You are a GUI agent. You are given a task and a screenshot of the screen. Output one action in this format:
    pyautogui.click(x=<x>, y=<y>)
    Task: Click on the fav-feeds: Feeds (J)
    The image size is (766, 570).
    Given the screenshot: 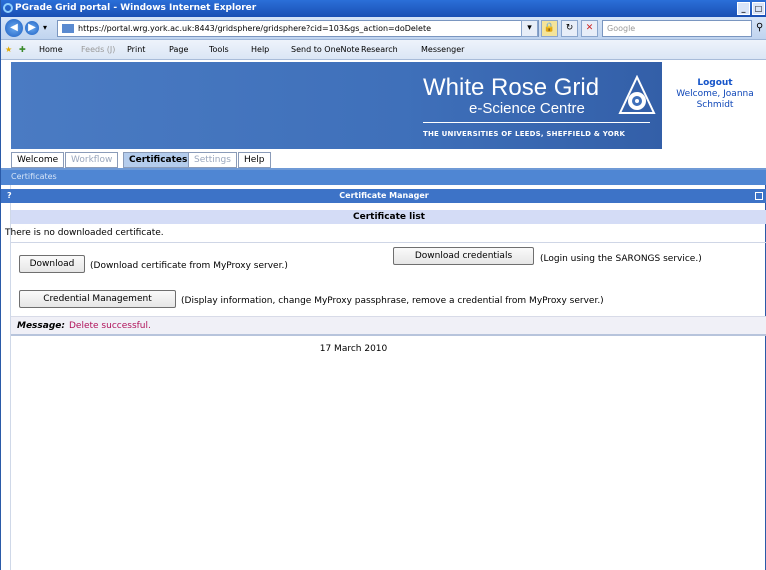 What is the action you would take?
    pyautogui.click(x=98, y=49)
    